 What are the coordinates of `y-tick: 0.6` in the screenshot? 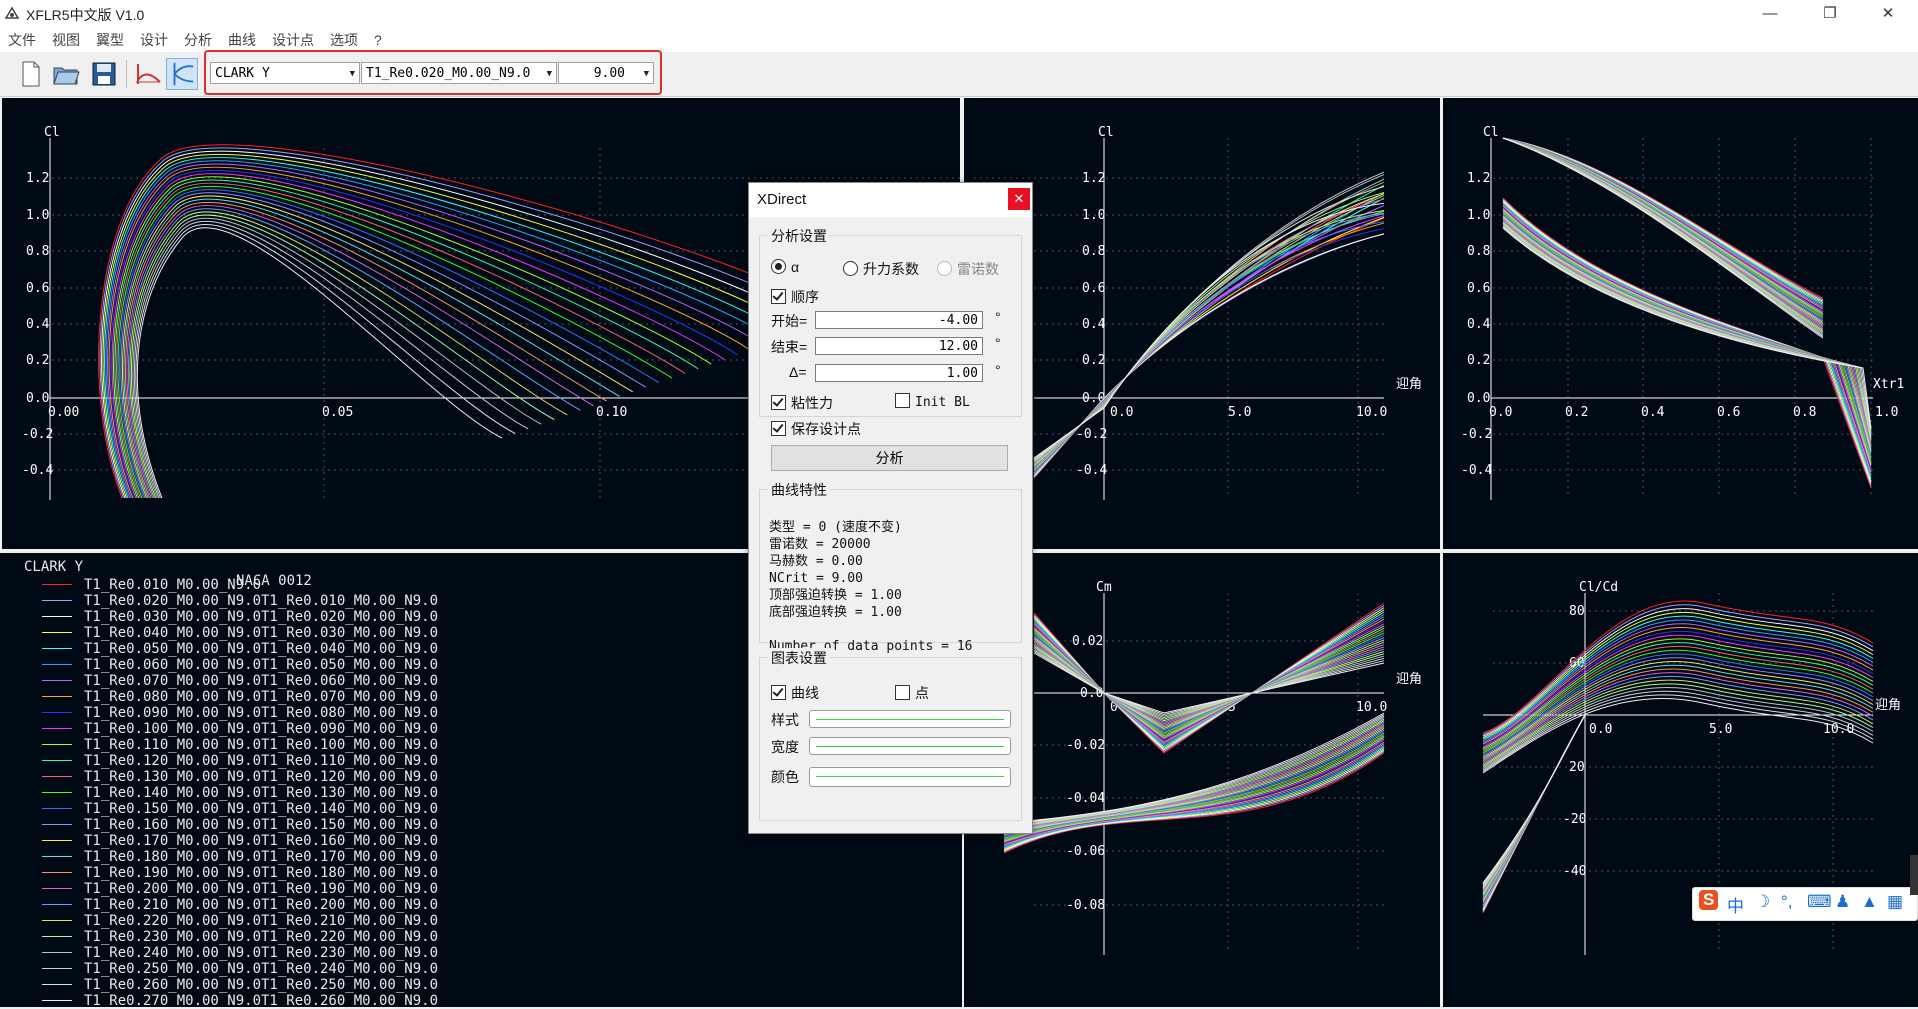 It's located at (1093, 288).